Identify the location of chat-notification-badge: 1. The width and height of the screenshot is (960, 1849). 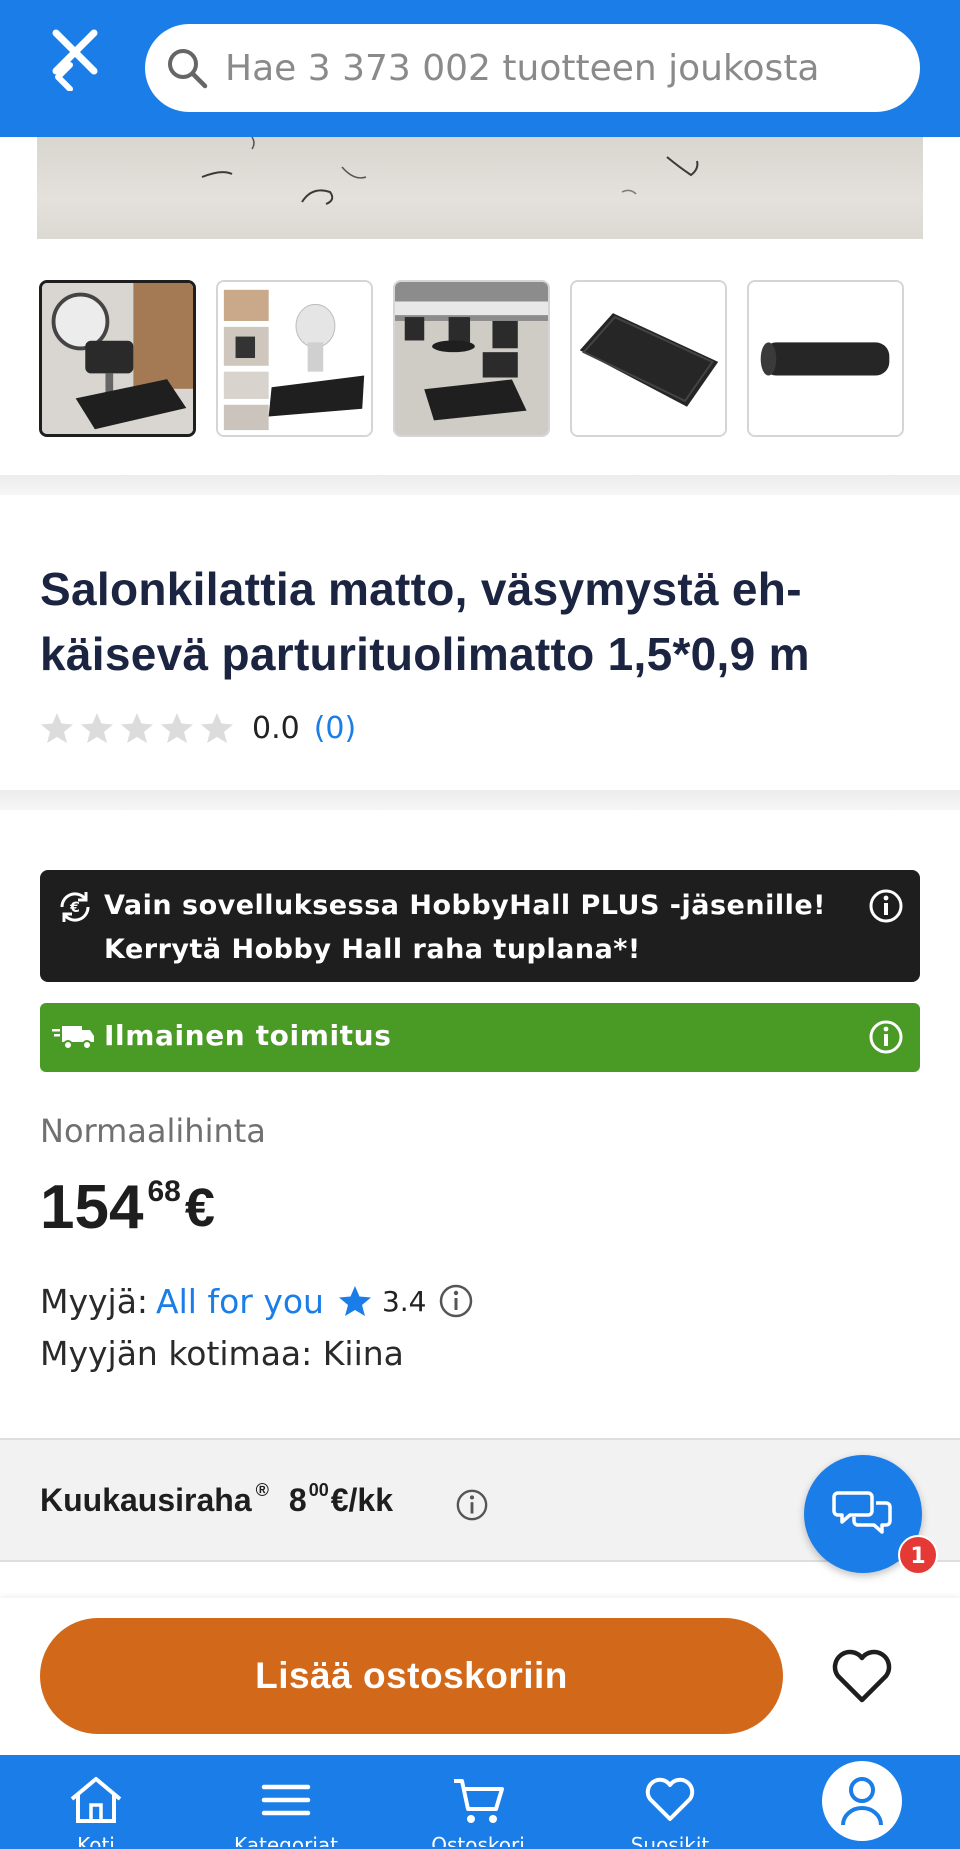
(918, 1555).